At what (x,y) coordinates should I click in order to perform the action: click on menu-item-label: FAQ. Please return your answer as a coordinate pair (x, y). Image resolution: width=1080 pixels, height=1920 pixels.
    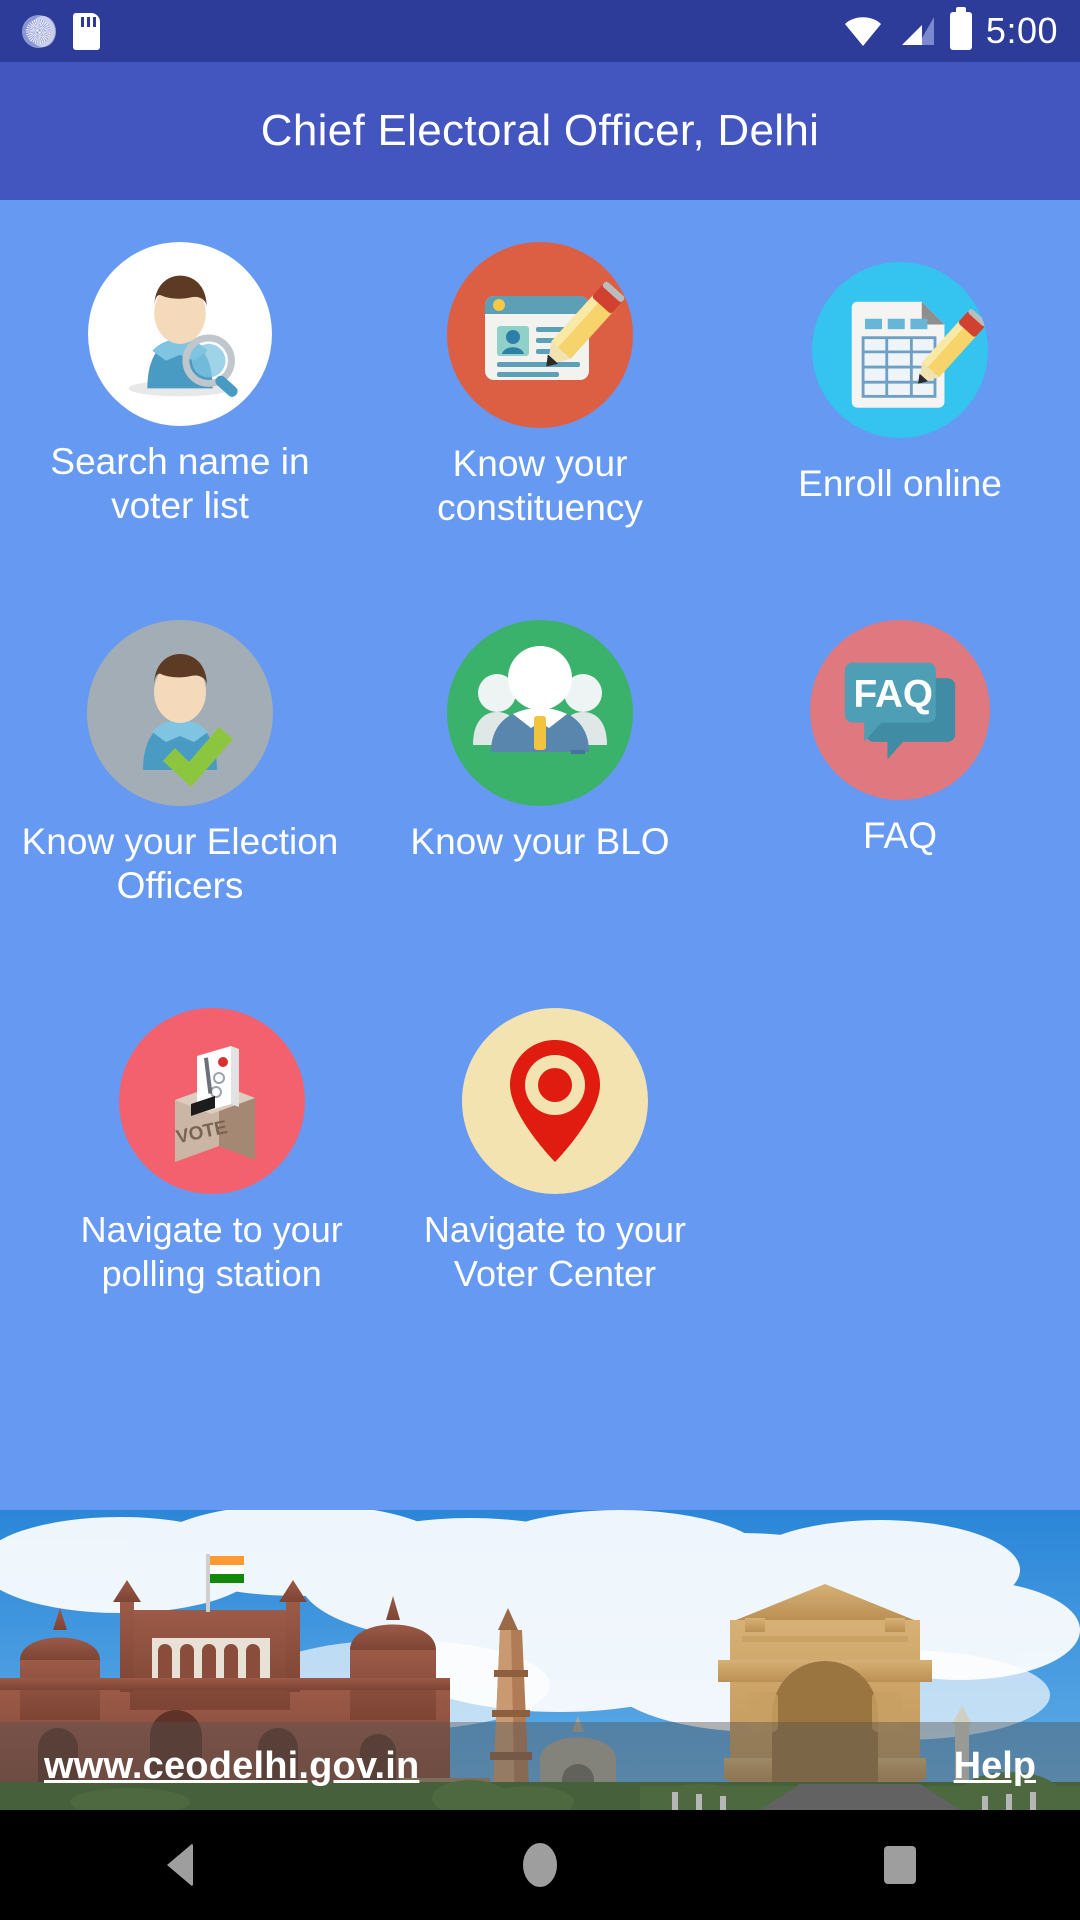
    Looking at the image, I should click on (900, 835).